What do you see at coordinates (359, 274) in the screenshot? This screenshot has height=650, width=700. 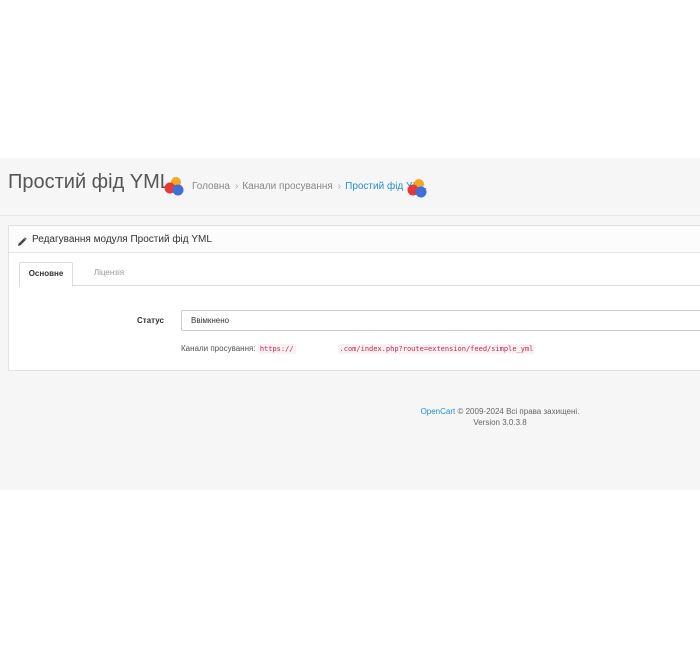 I see `tab-bar: Основне Ліцензія` at bounding box center [359, 274].